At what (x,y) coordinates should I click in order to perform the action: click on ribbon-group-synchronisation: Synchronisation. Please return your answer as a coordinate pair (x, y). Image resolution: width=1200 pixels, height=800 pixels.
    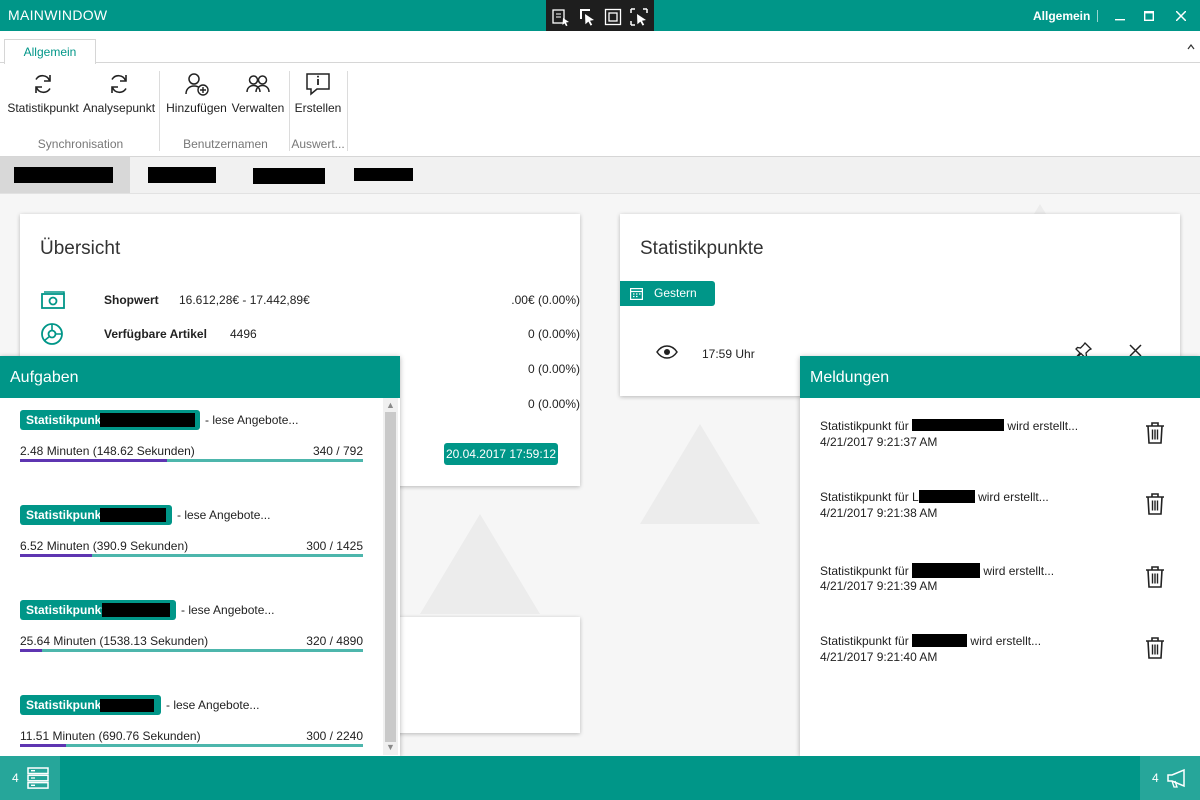
    Looking at the image, I should click on (80, 144).